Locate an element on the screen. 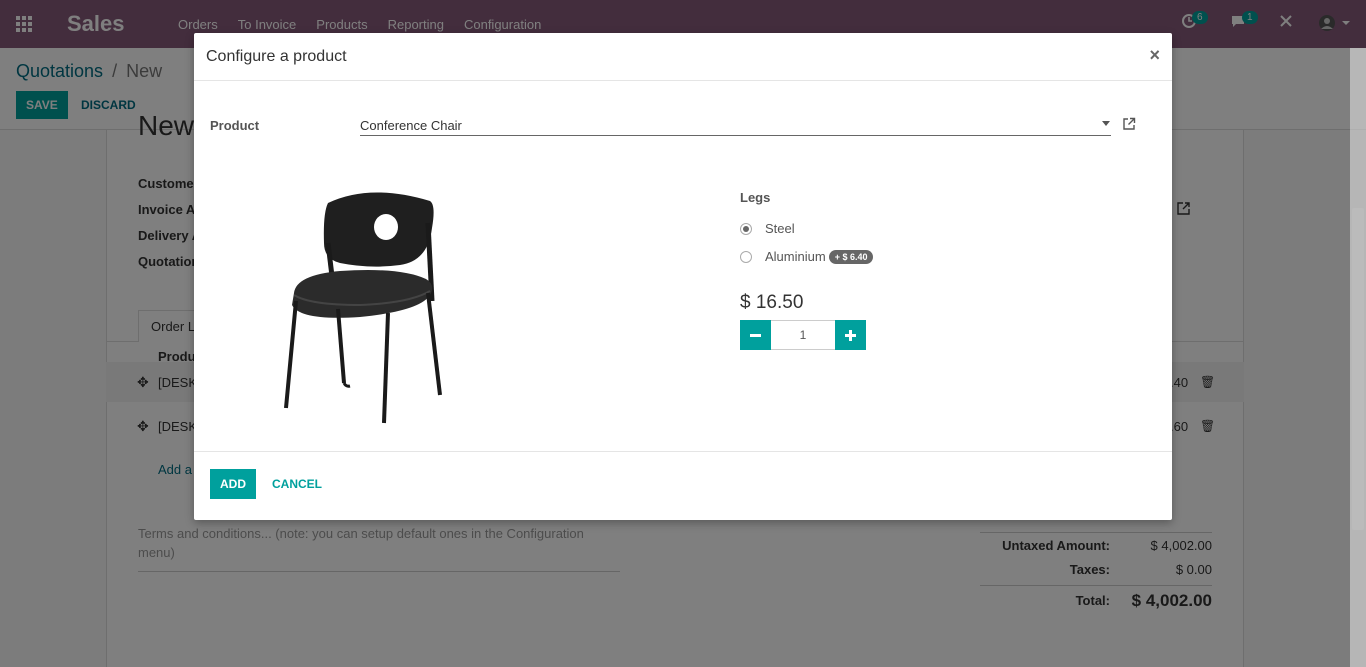 This screenshot has height=667, width=1366. quantity-input is located at coordinates (803, 335).